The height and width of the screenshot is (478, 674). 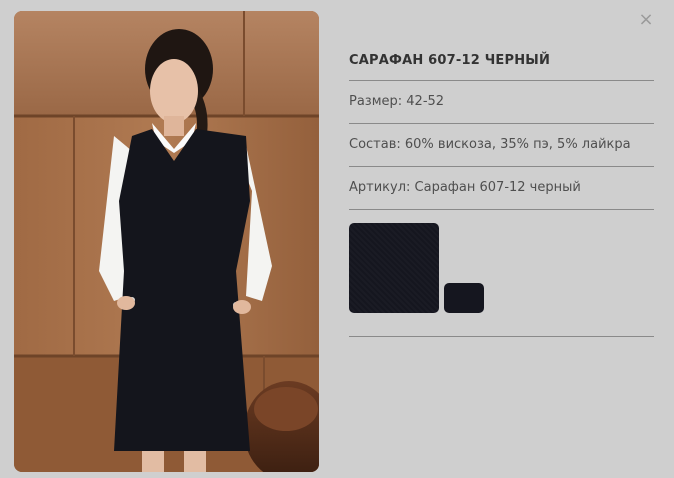 I want to click on composition-line: Состав: 60% вискоза, 35% пэ, 5% лайкра, so click(x=501, y=144).